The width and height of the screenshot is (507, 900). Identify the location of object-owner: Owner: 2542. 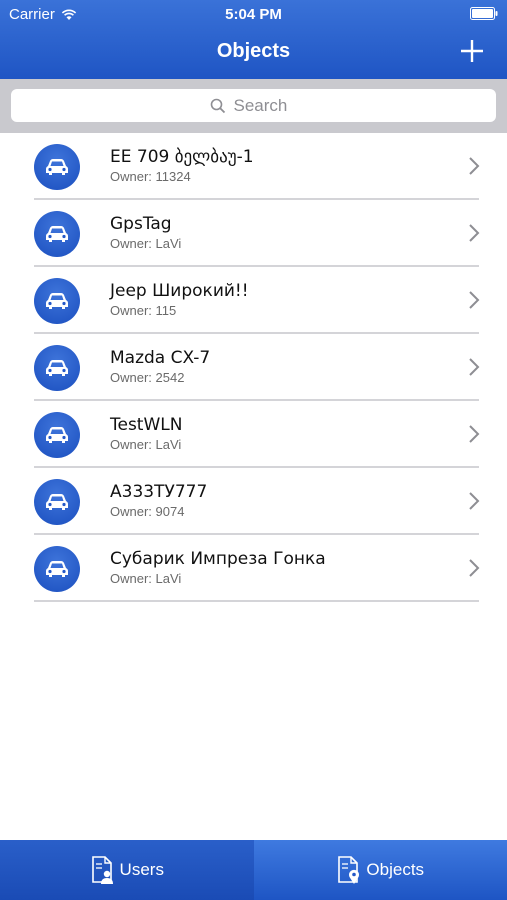
(147, 377).